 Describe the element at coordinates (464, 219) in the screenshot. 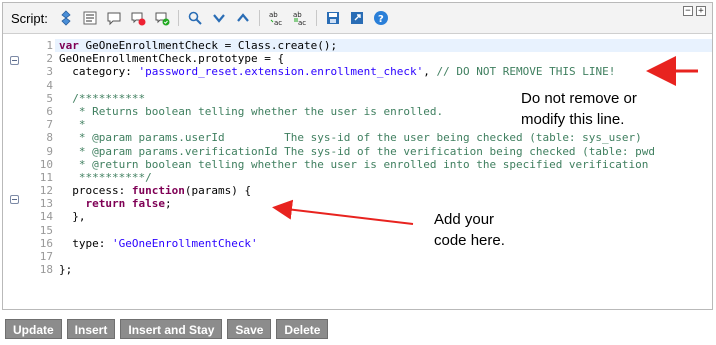

I see `annotation-text-line: Add your` at that location.